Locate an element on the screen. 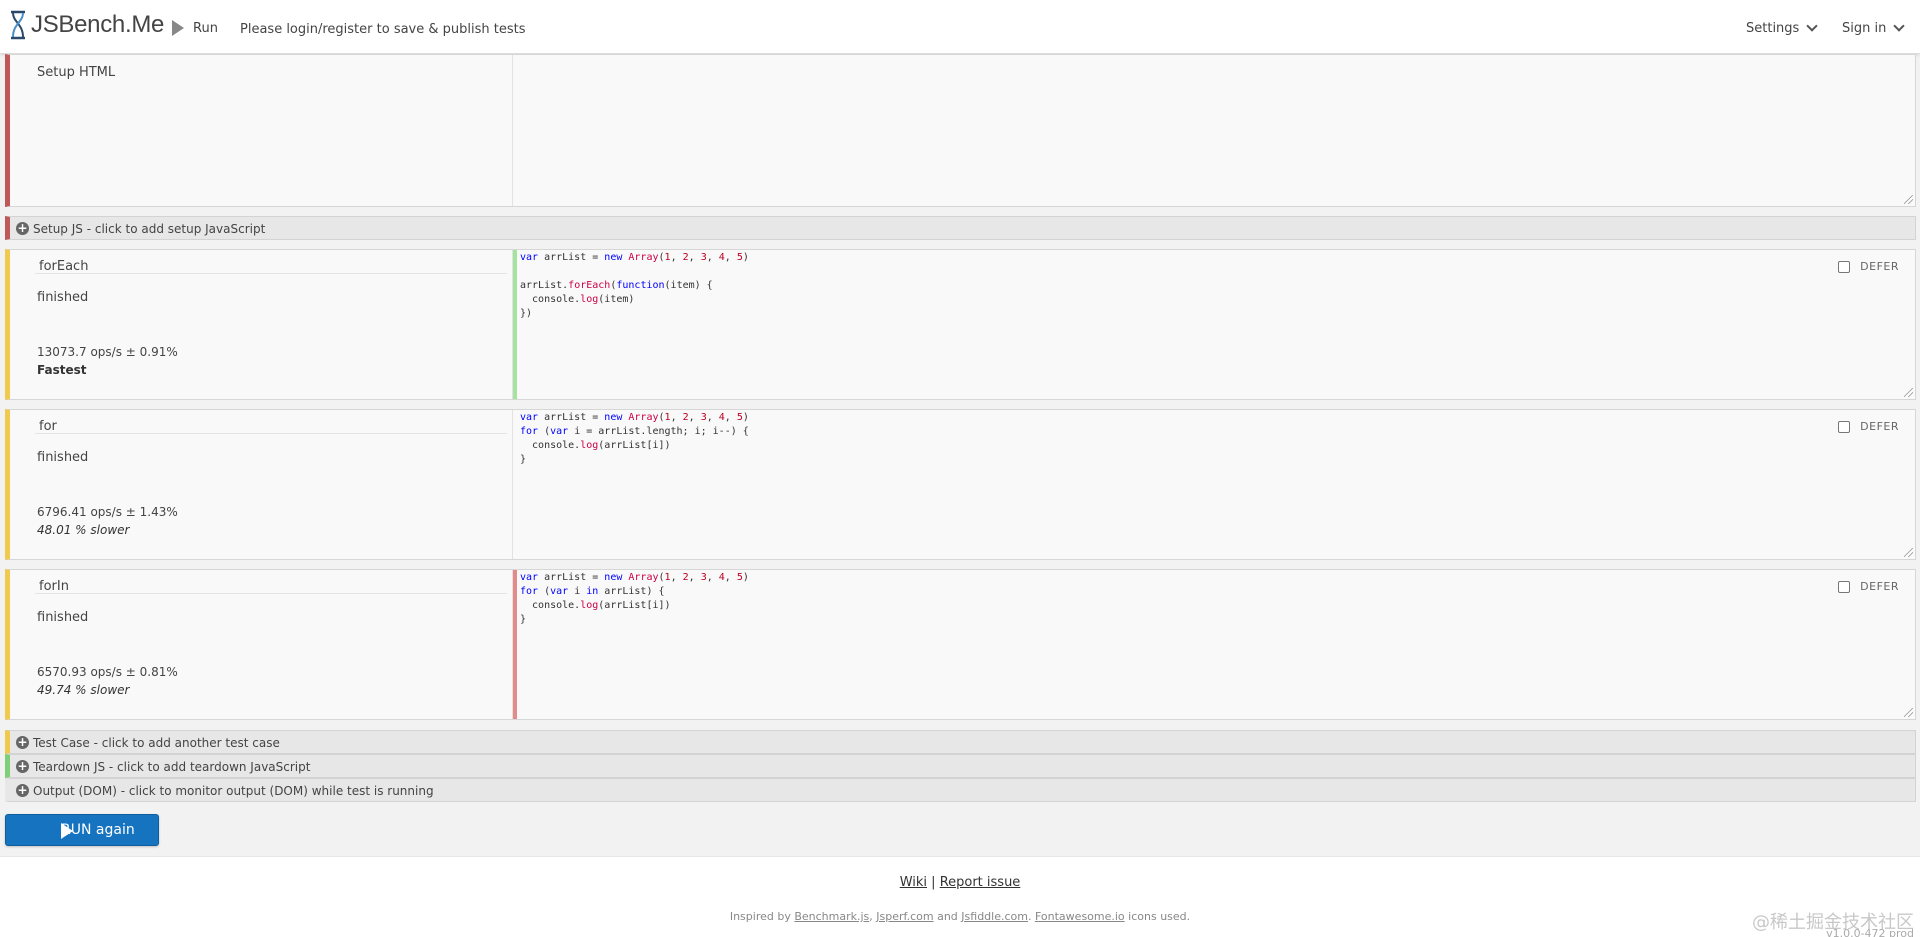 Image resolution: width=1920 pixels, height=937 pixels. jsperf-link: Jsperf.com is located at coordinates (904, 916).